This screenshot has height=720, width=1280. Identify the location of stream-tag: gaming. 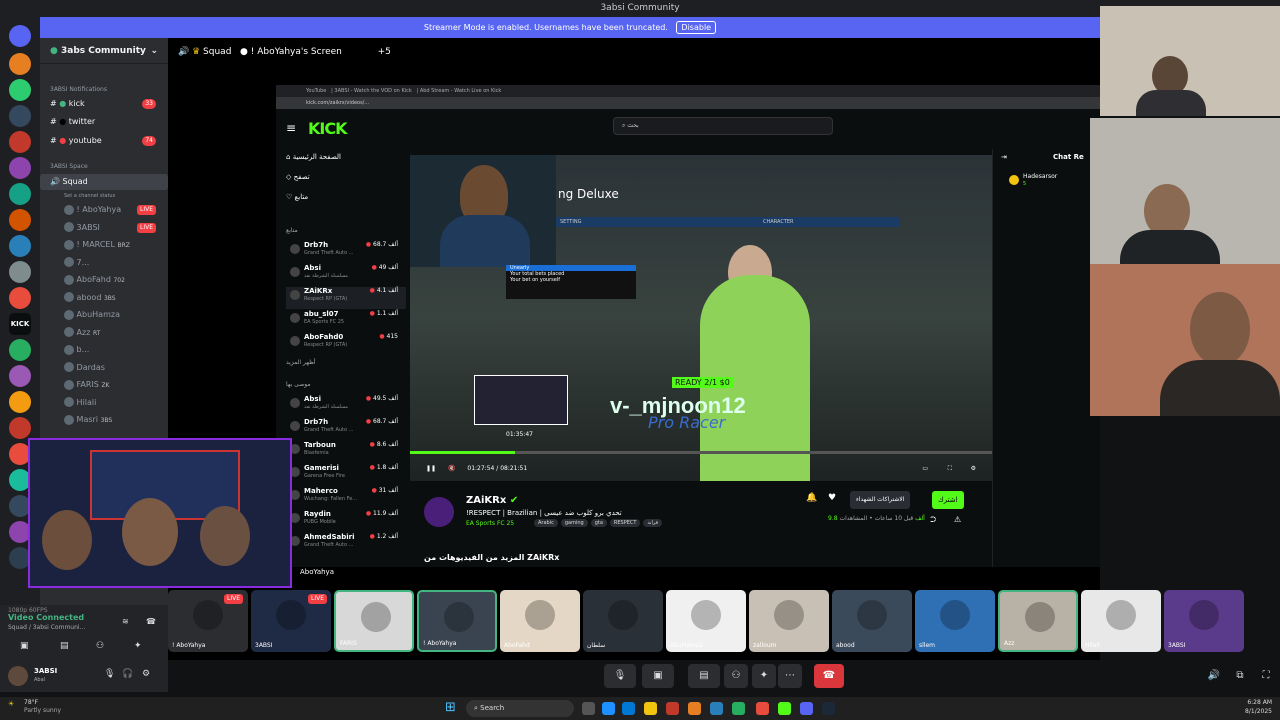
(574, 523).